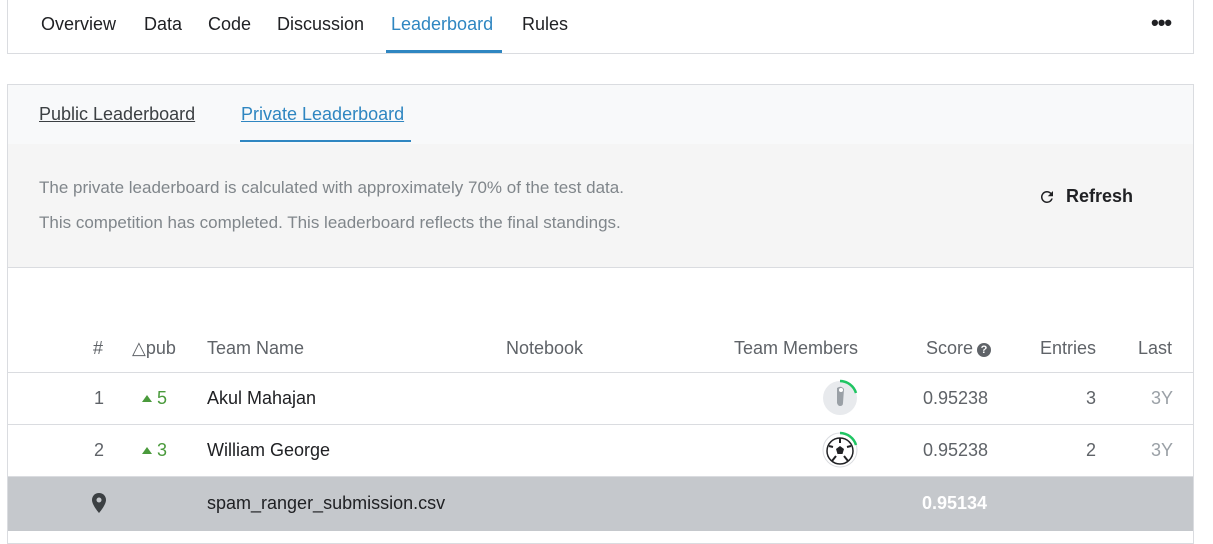 The width and height of the screenshot is (1213, 544). Describe the element at coordinates (600, 399) in the screenshot. I see `table-row: 1 5 Akul Mahajan 0.95238 3 3Y` at that location.